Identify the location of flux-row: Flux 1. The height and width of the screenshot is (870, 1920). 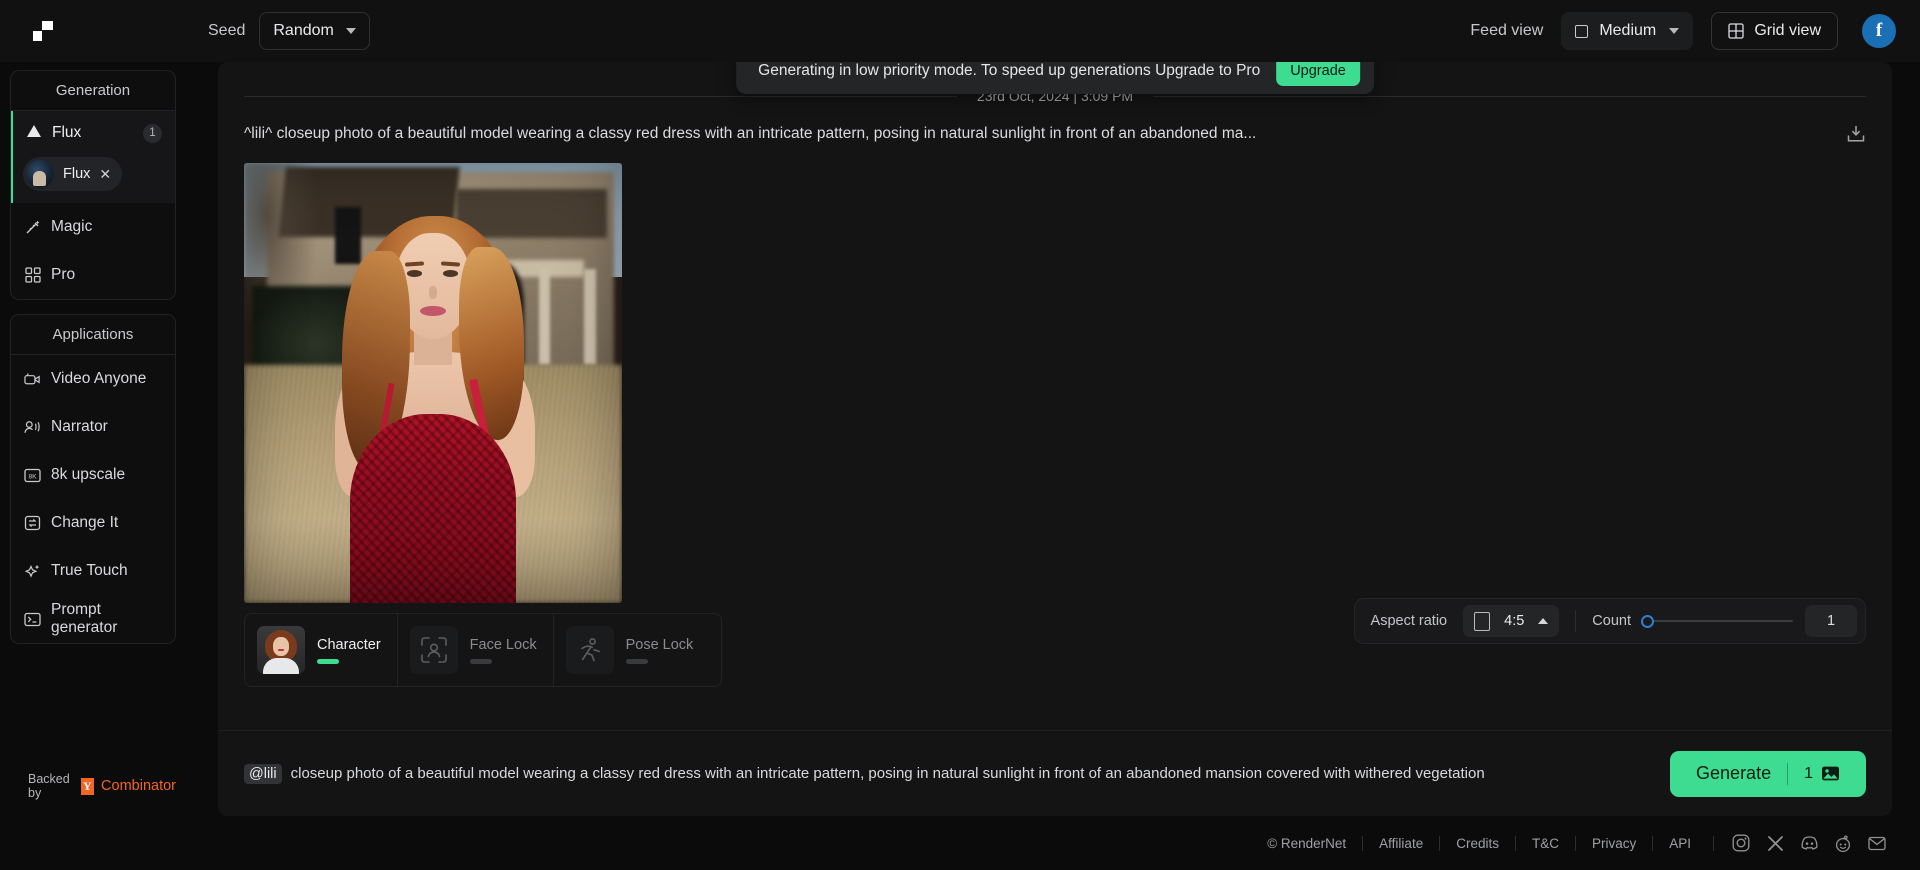
(94, 133).